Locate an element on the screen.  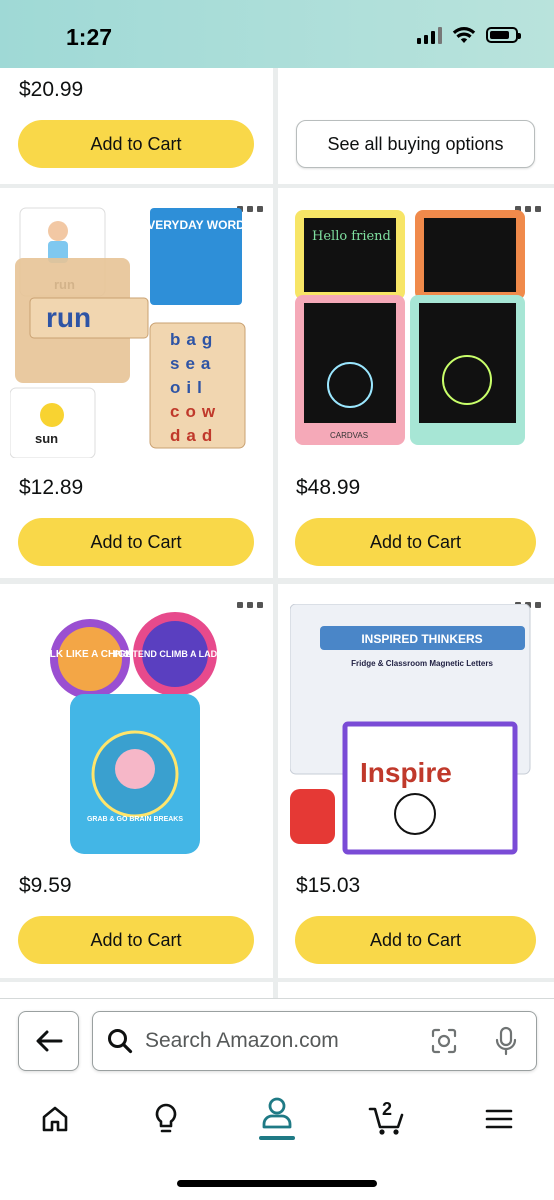
account-icon is located at coordinates (277, 1118).